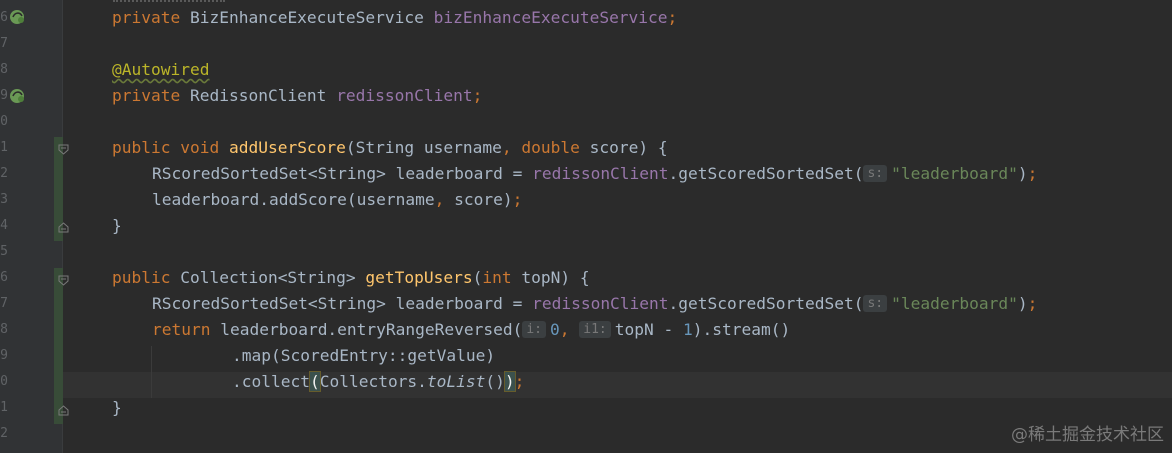 Image resolution: width=1172 pixels, height=453 pixels. I want to click on field-name: bizEnhanceExecuteService, so click(550, 17).